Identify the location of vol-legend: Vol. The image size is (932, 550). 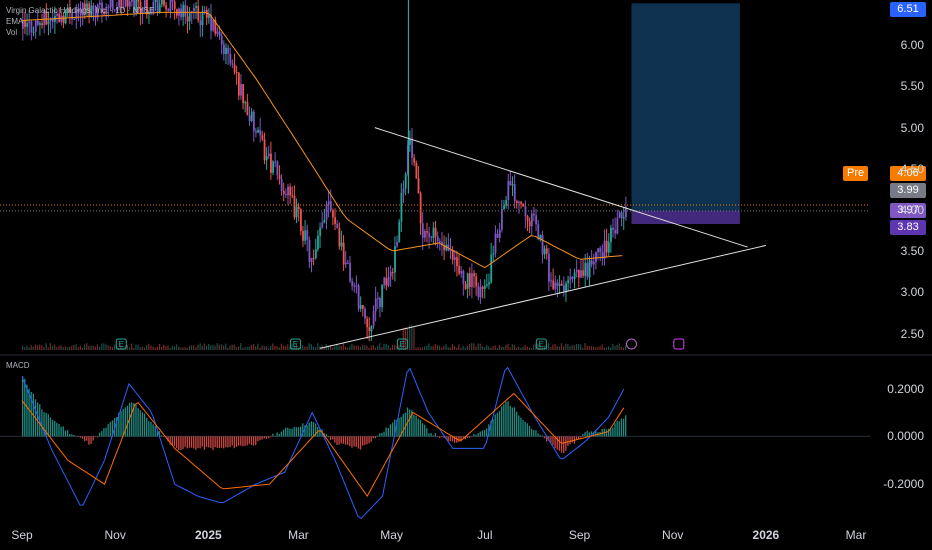
(11, 33).